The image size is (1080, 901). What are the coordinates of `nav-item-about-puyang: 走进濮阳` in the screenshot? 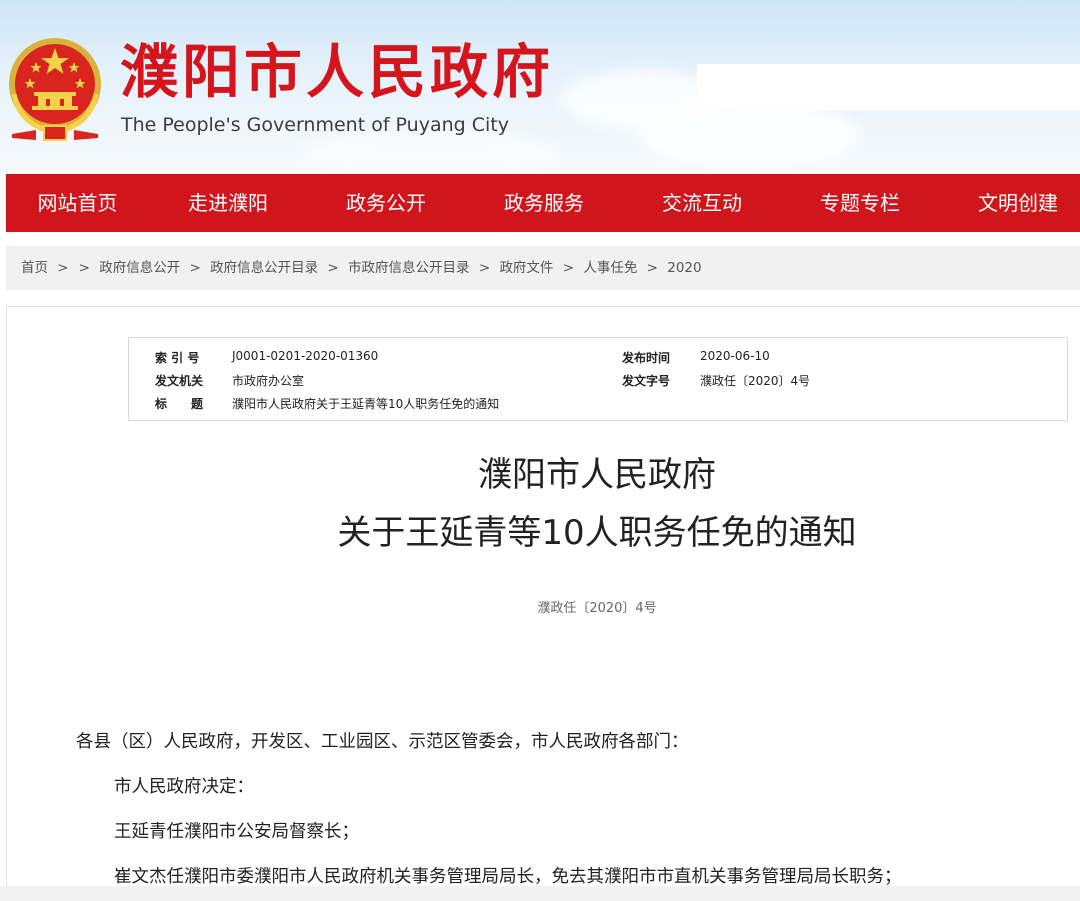 It's located at (228, 203).